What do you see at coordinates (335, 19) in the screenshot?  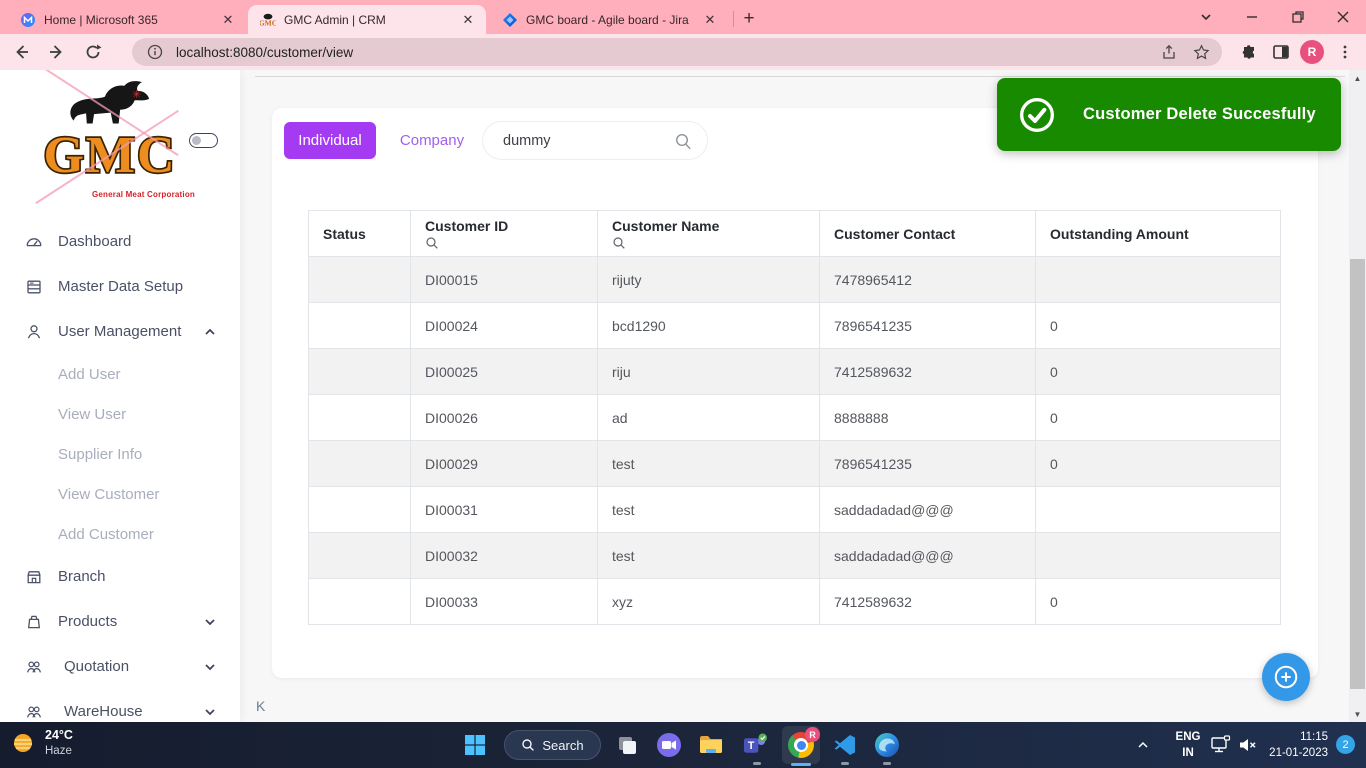 I see `tab-title: GMC Admin | CRM` at bounding box center [335, 19].